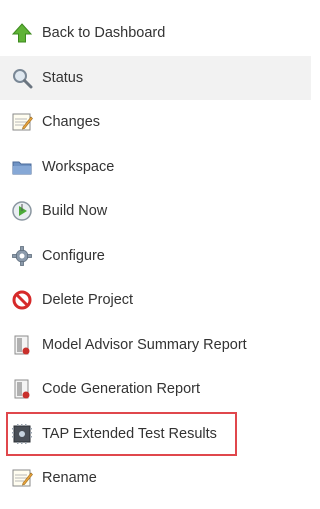 The height and width of the screenshot is (509, 320). I want to click on sidebar-item-label: Build Now, so click(75, 211).